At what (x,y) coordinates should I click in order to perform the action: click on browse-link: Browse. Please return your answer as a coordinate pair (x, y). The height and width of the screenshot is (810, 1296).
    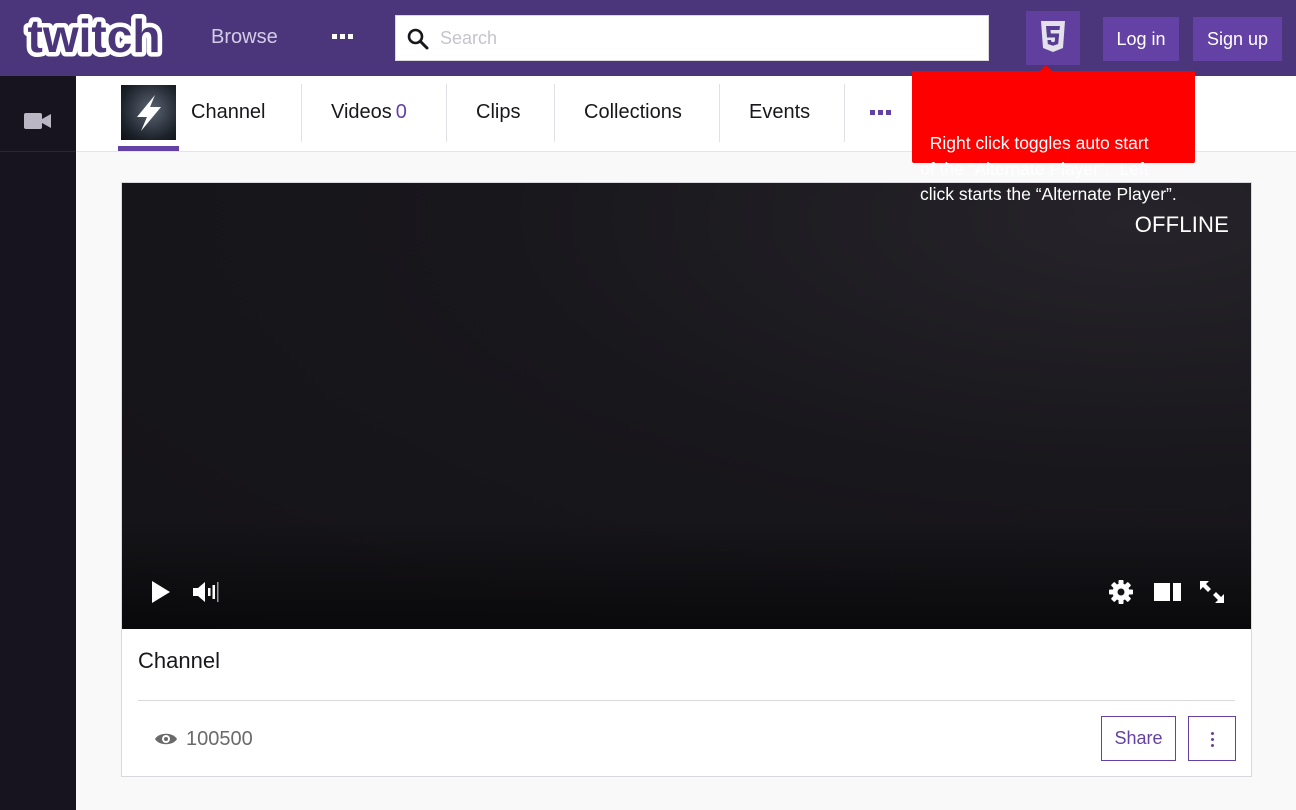
    Looking at the image, I should click on (244, 37).